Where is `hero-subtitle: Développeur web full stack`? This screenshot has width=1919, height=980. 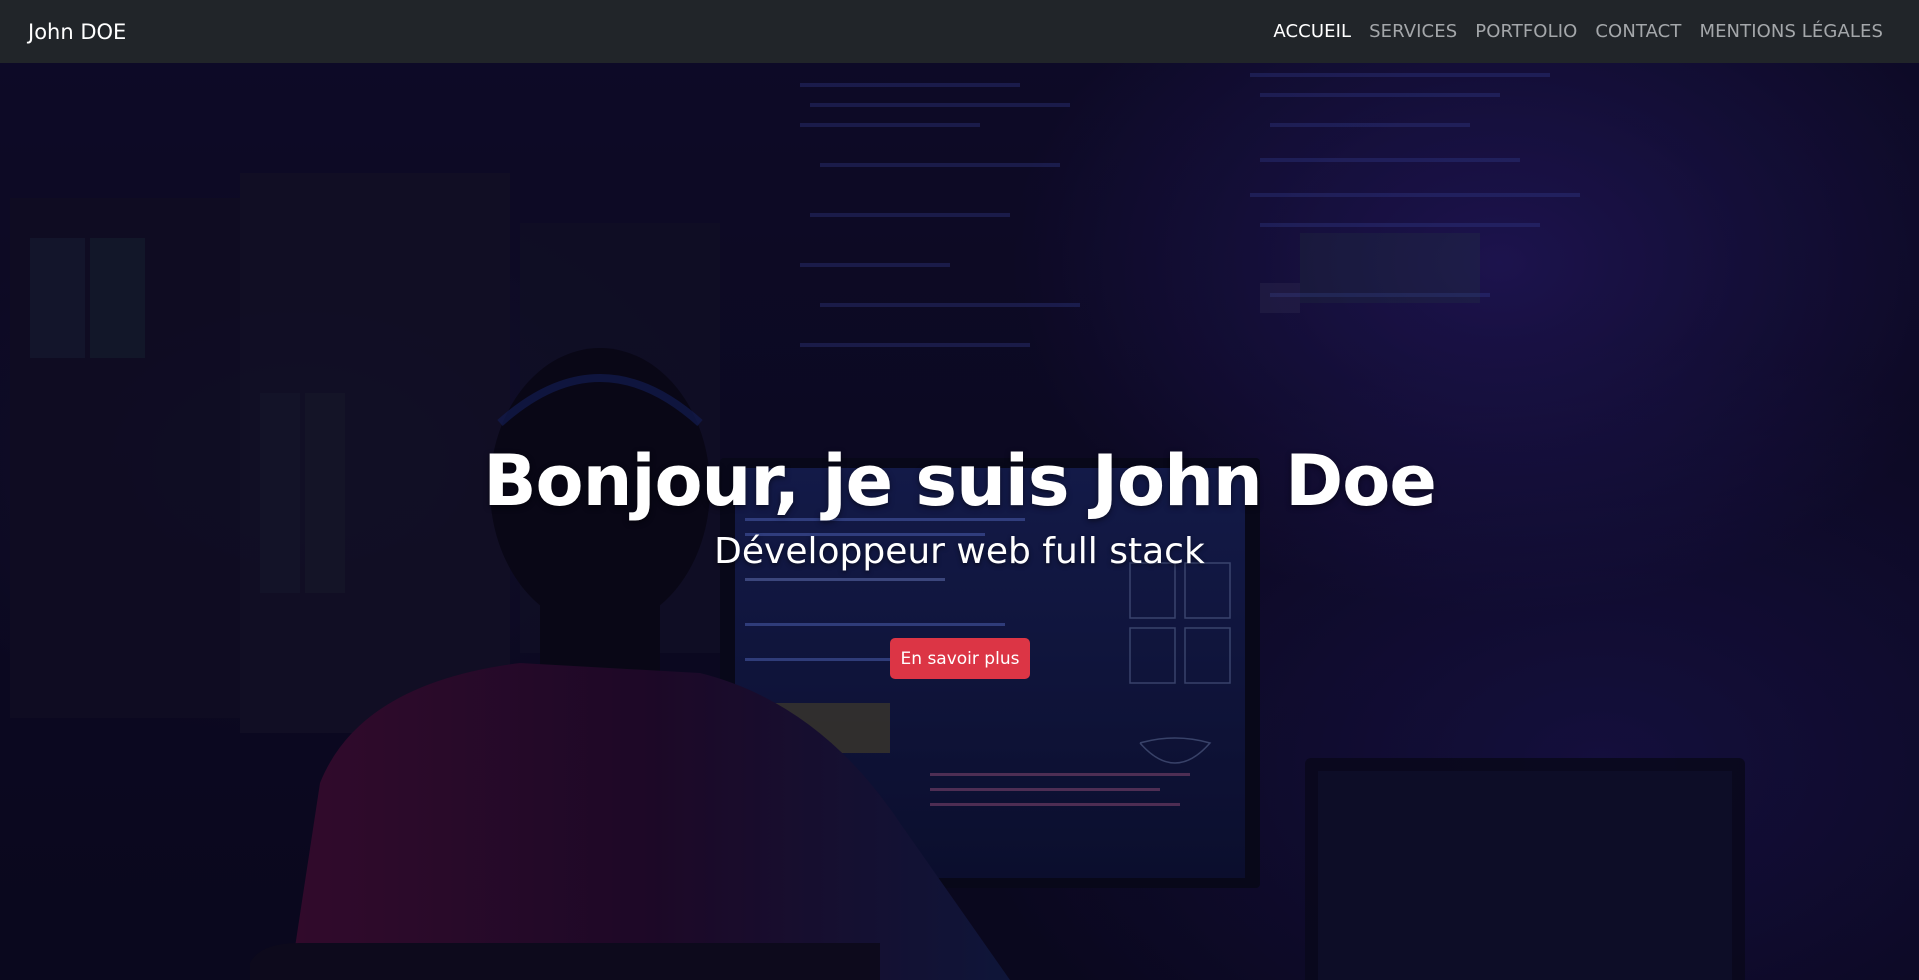 hero-subtitle: Développeur web full stack is located at coordinates (959, 551).